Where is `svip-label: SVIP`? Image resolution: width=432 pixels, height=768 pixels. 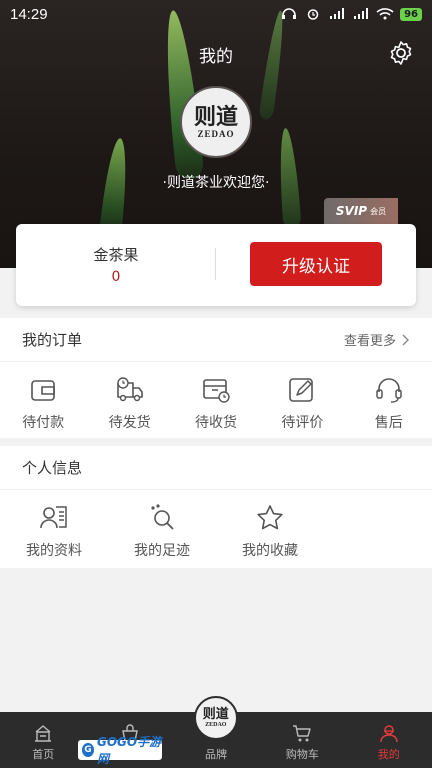
svip-label: SVIP is located at coordinates (351, 211).